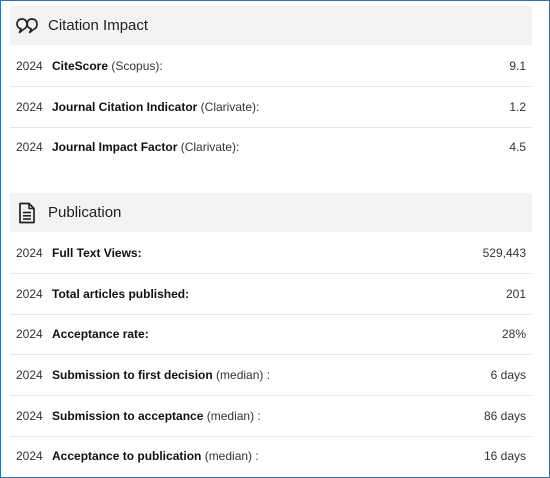 This screenshot has width=550, height=478. What do you see at coordinates (517, 147) in the screenshot?
I see `metric-value: 4.5` at bounding box center [517, 147].